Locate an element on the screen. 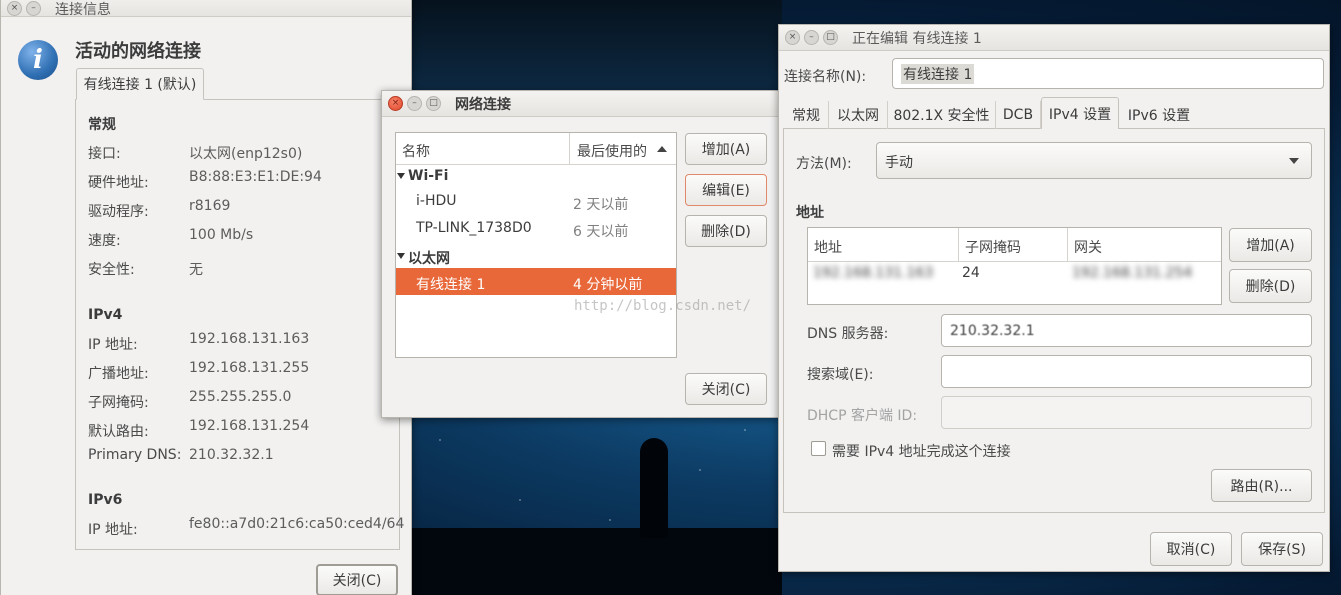  address-add-button: 增加(A) is located at coordinates (1270, 245).